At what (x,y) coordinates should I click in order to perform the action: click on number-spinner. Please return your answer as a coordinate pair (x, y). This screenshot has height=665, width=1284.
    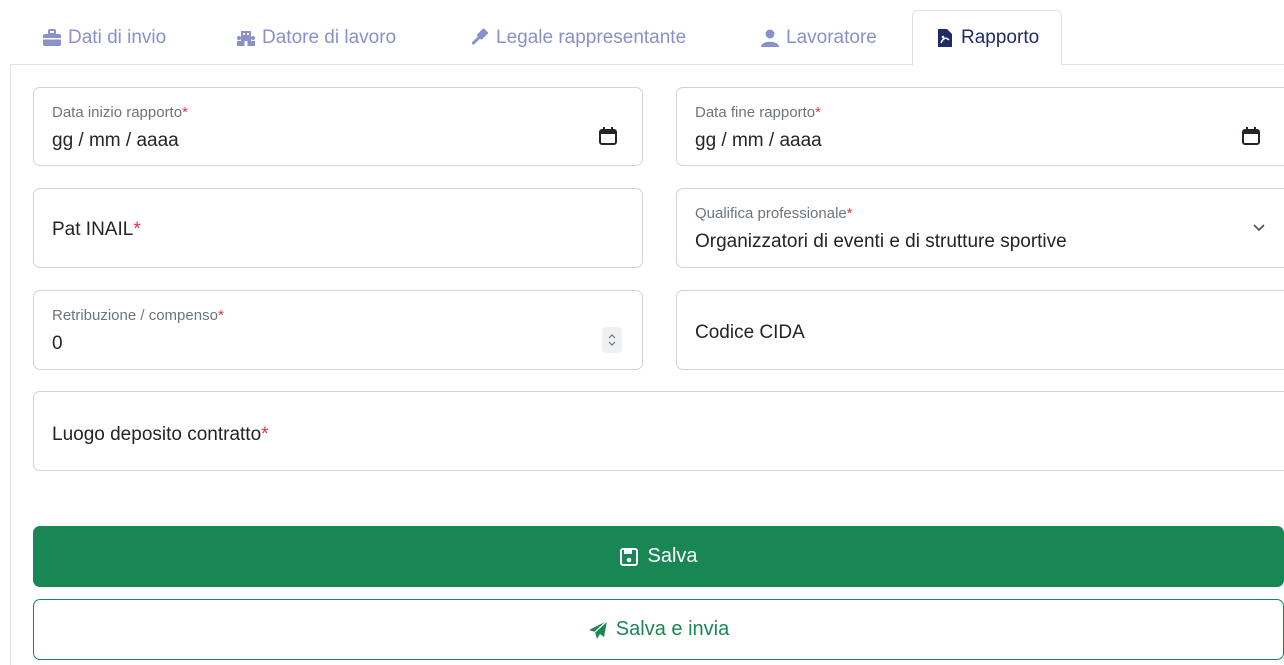
    Looking at the image, I should click on (612, 340).